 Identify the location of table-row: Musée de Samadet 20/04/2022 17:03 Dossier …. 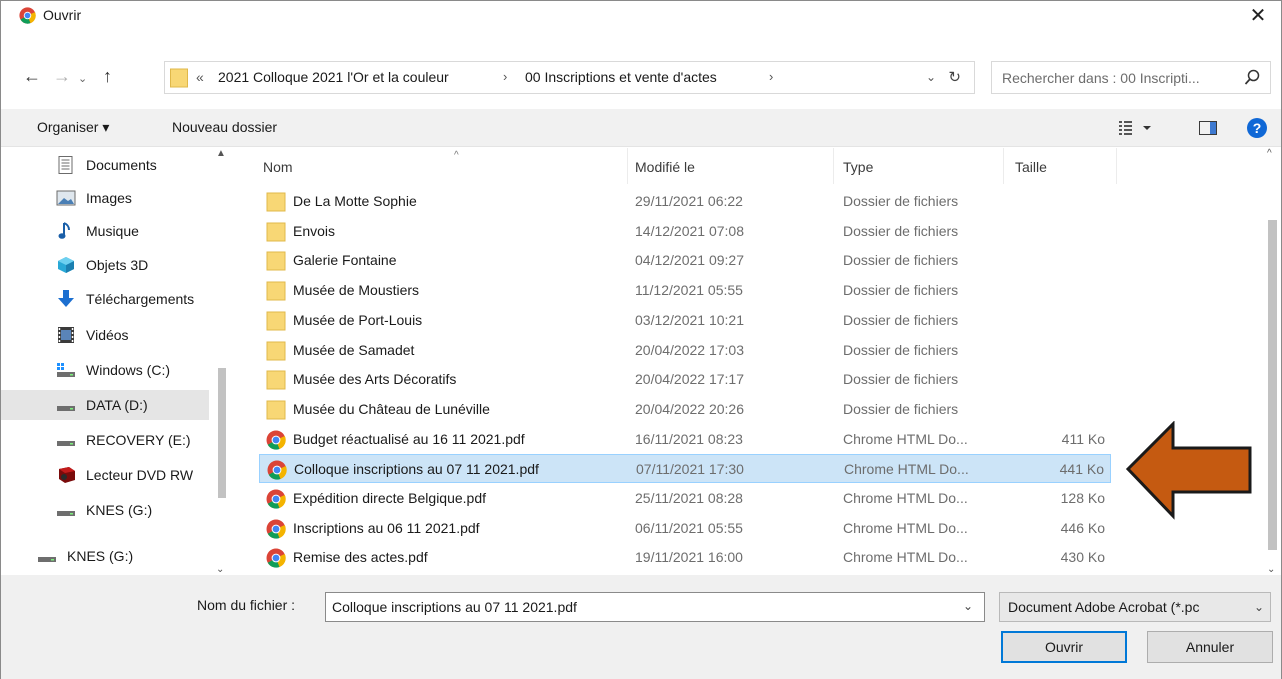
(685, 350).